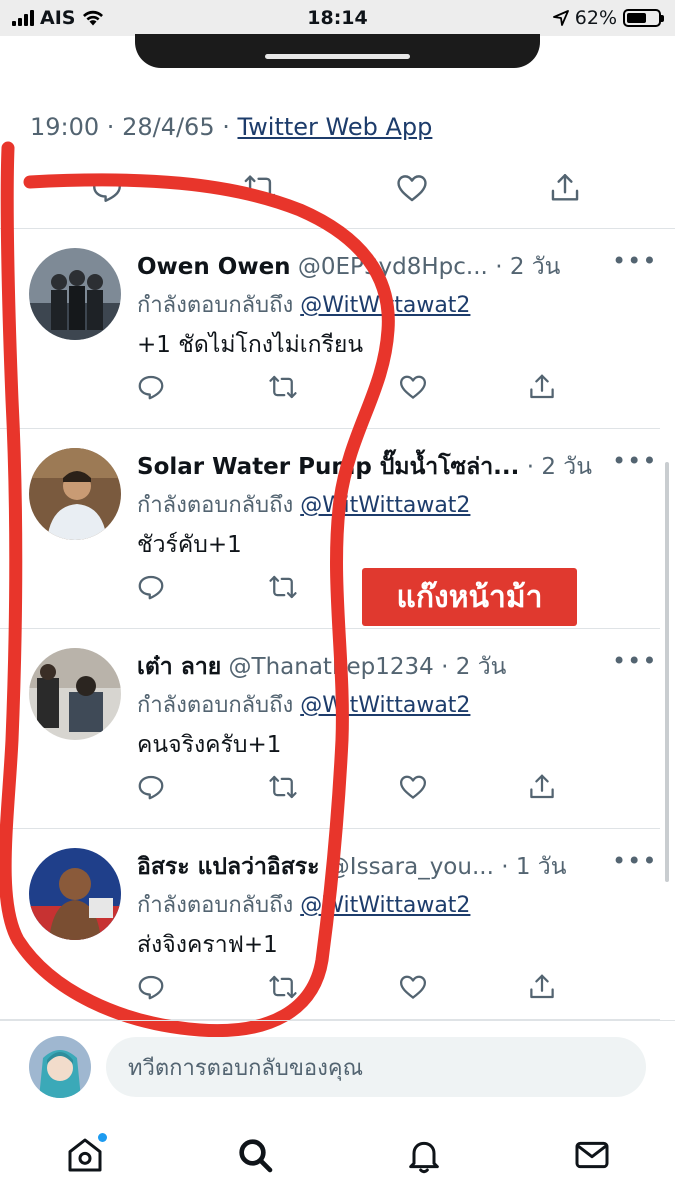  What do you see at coordinates (250, 345) in the screenshot?
I see `reply-text: +1 ชัดไม่โกงไม่เกรียน` at bounding box center [250, 345].